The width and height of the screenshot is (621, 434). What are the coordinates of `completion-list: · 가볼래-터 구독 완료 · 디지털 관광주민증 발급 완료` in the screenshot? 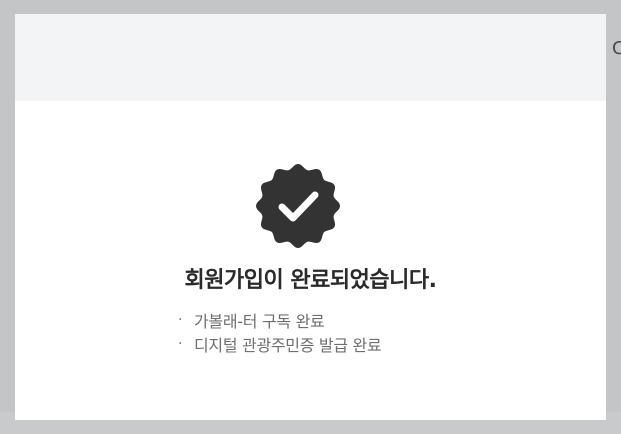 It's located at (368, 332).